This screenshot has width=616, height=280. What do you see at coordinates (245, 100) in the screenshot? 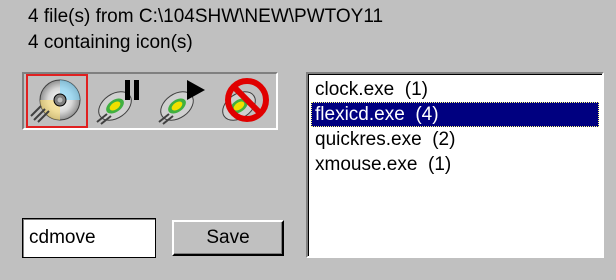
I see `cd-disc-prohibited-icon` at bounding box center [245, 100].